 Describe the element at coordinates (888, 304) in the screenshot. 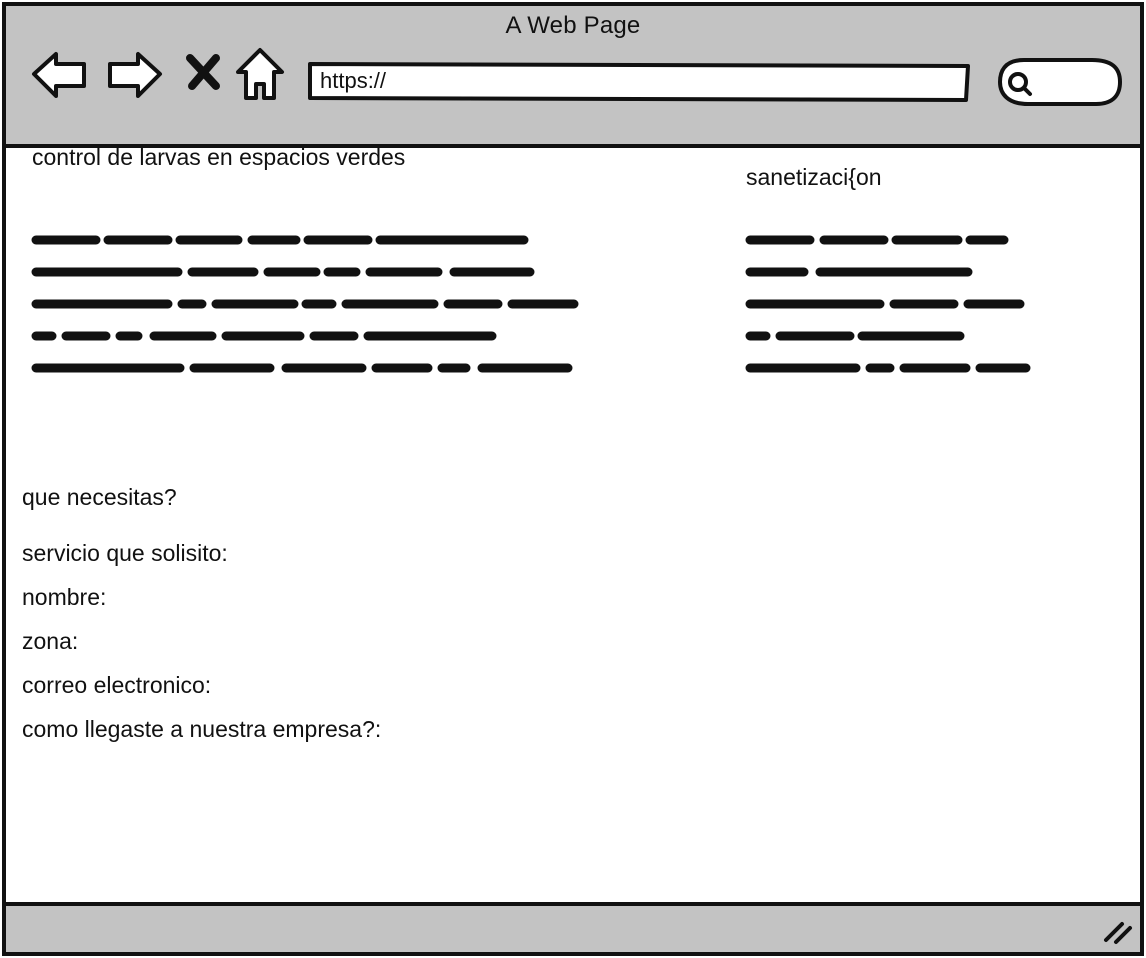

I see `right-placeholder-text` at that location.